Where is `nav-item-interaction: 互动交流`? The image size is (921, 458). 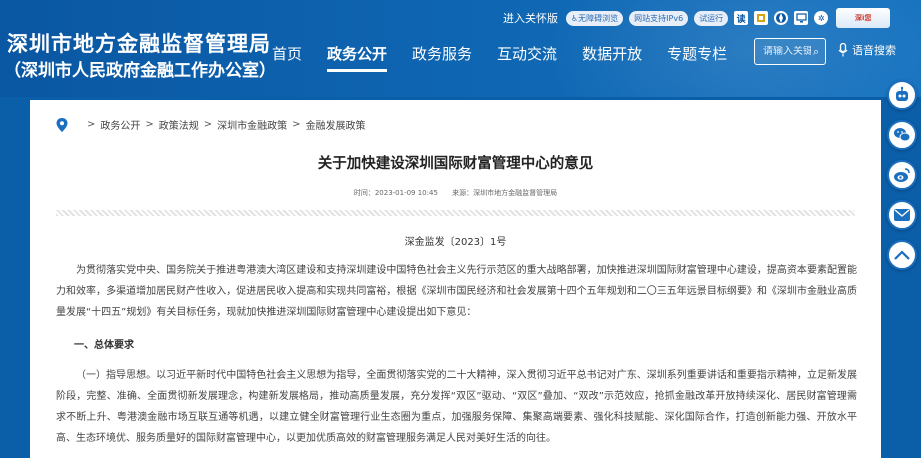
nav-item-interaction: 互动交流 is located at coordinates (527, 54).